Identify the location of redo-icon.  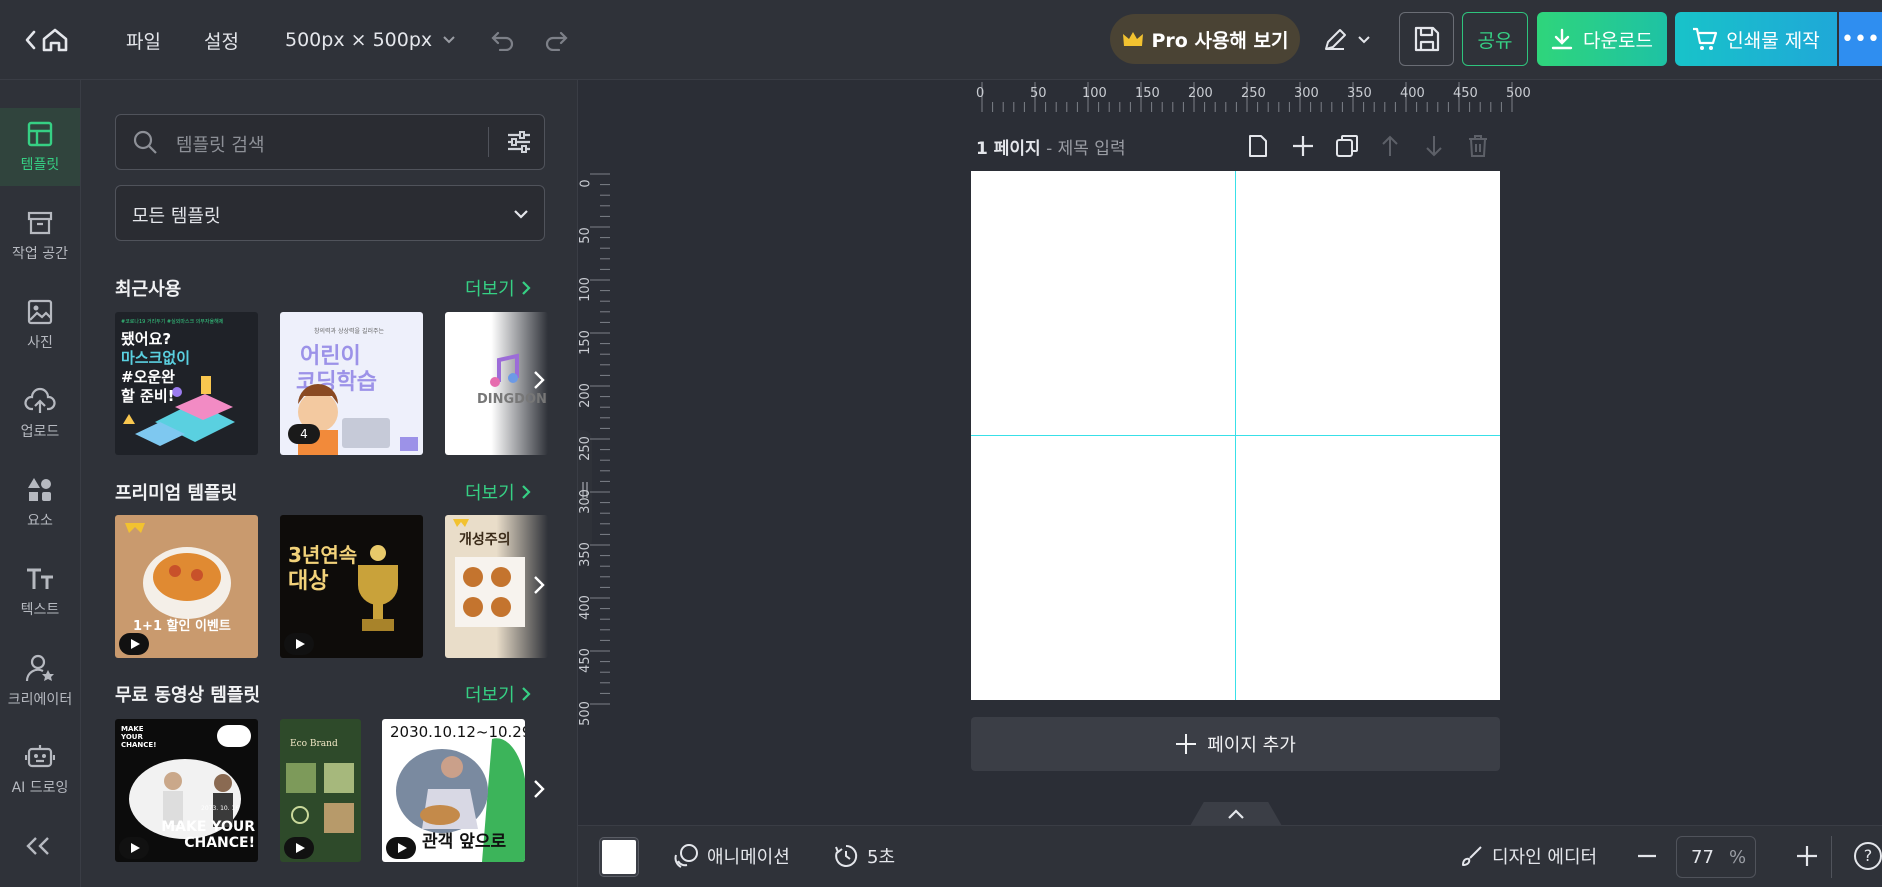
(556, 41).